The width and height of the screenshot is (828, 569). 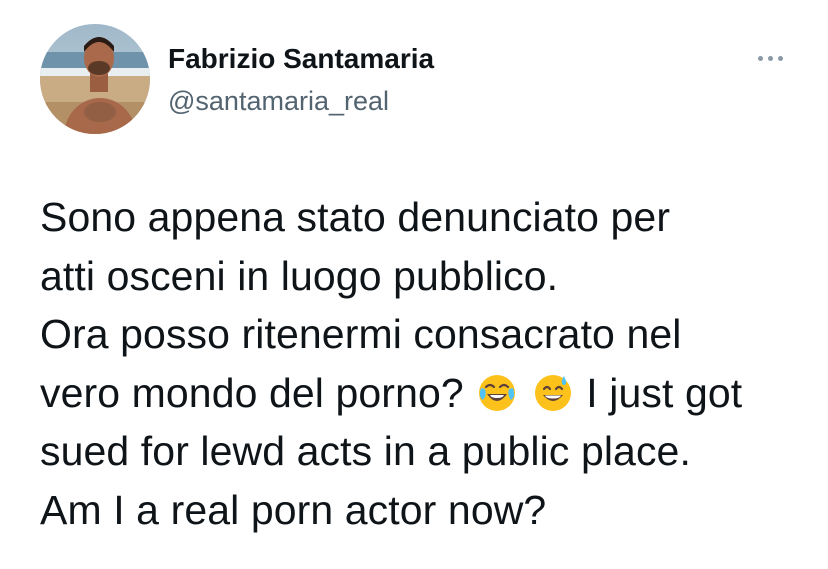 I want to click on tweet-text-segment: I just got, so click(x=664, y=392).